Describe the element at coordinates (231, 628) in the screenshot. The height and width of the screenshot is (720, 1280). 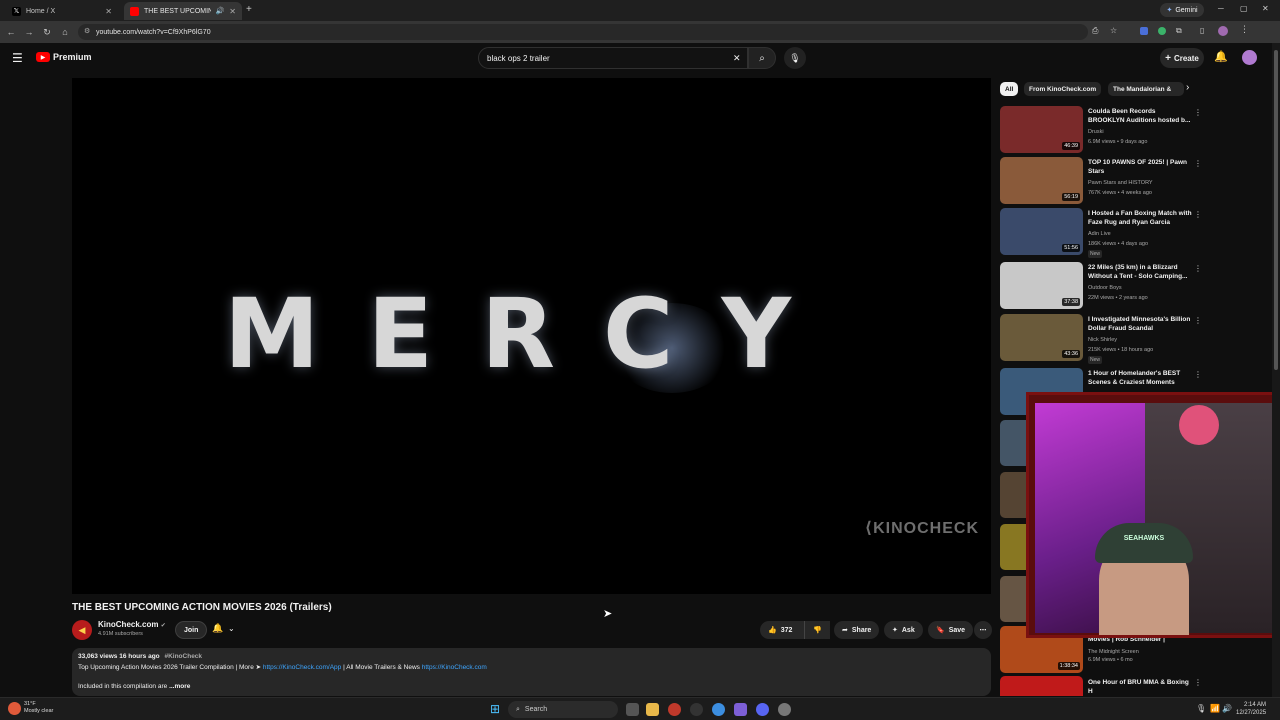
I see `chevron-down-icon: ⌄` at that location.